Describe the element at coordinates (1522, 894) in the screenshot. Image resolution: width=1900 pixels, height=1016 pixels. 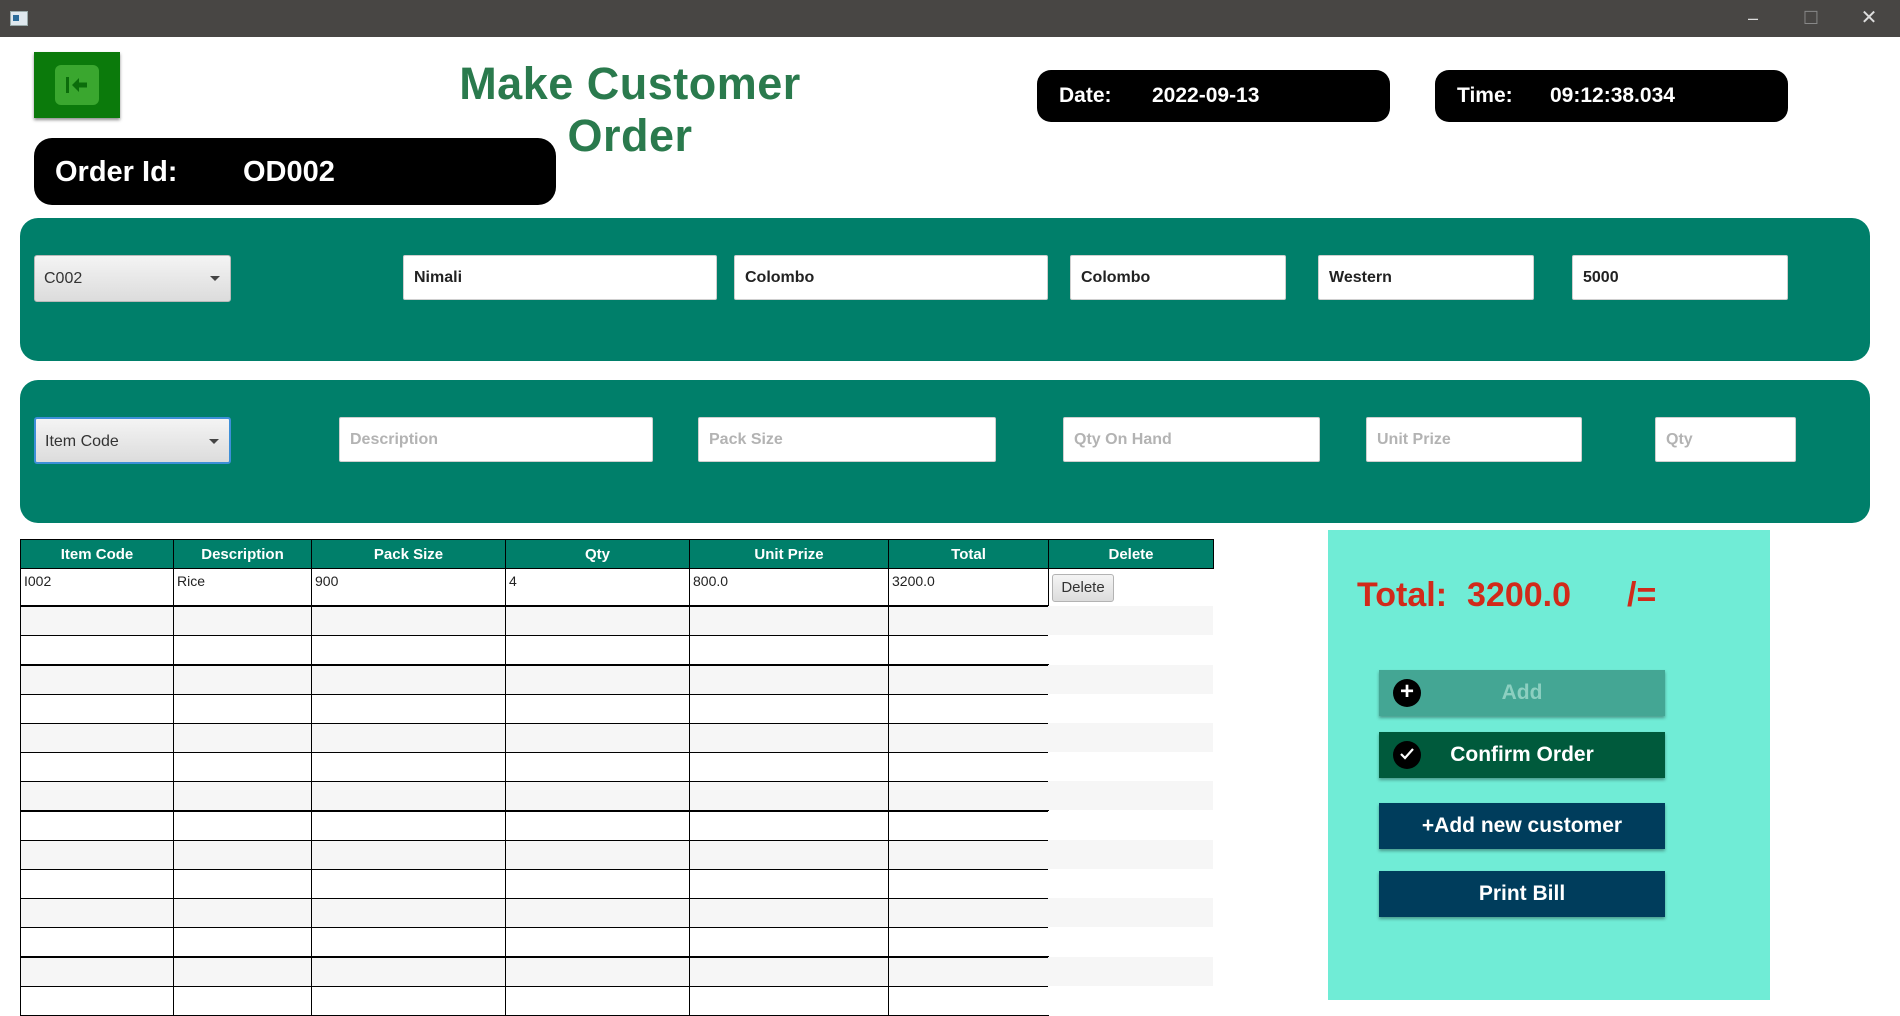
I see `print-bill-button: Print Bill` at that location.